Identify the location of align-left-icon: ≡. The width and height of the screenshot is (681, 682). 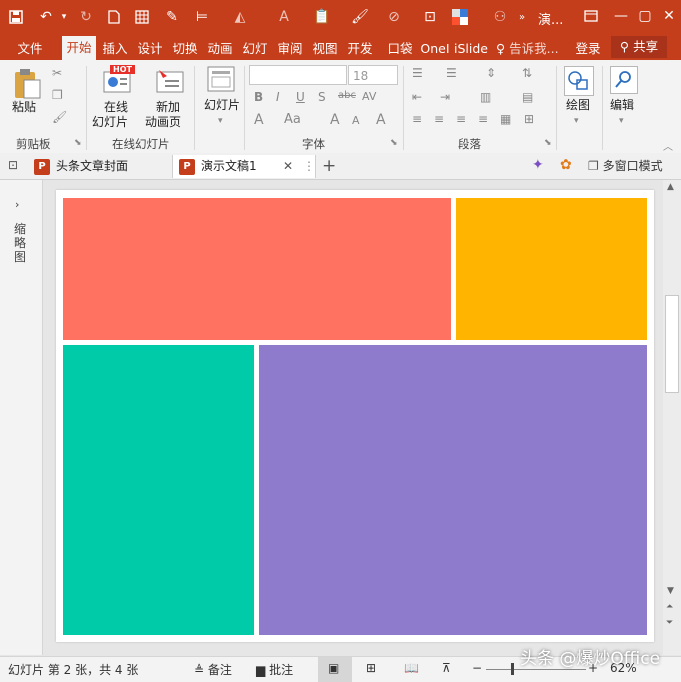
(417, 119).